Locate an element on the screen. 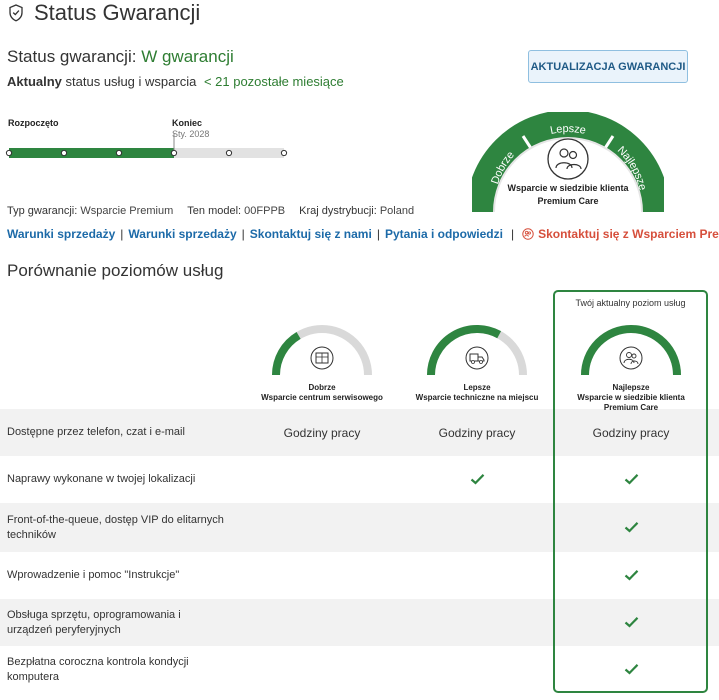 The width and height of the screenshot is (719, 700). tier-lepsze: Lepsze Wsparcie techniczne na miejscu is located at coordinates (477, 362).